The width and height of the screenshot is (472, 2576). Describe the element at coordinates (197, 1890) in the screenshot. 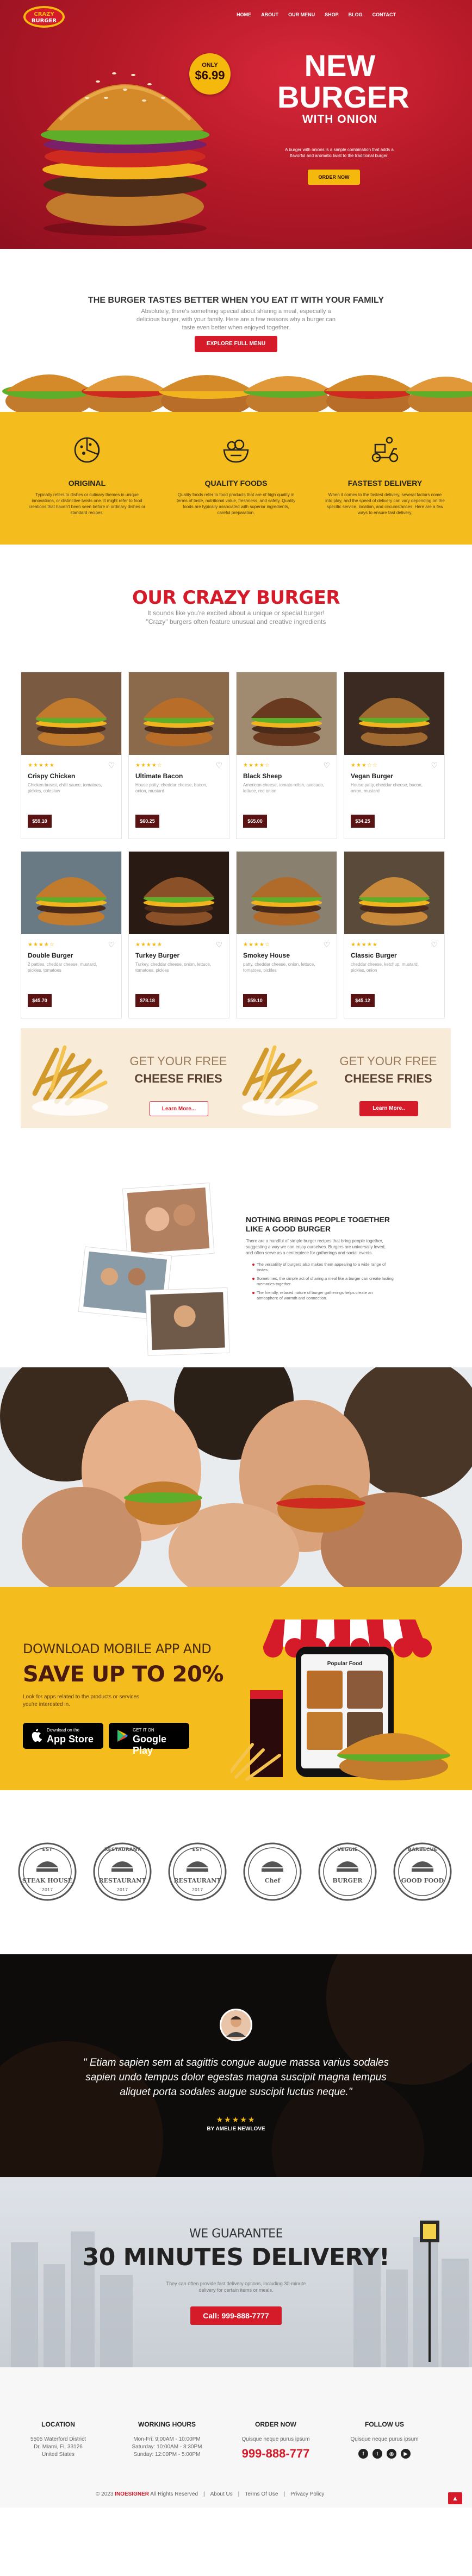

I see `logo-year-text: 2017` at that location.